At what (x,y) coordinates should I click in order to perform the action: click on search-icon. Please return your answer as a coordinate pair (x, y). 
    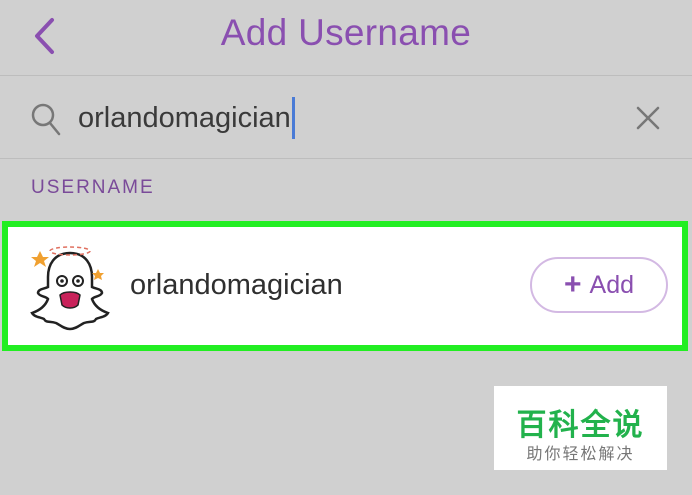
    Looking at the image, I should click on (46, 119).